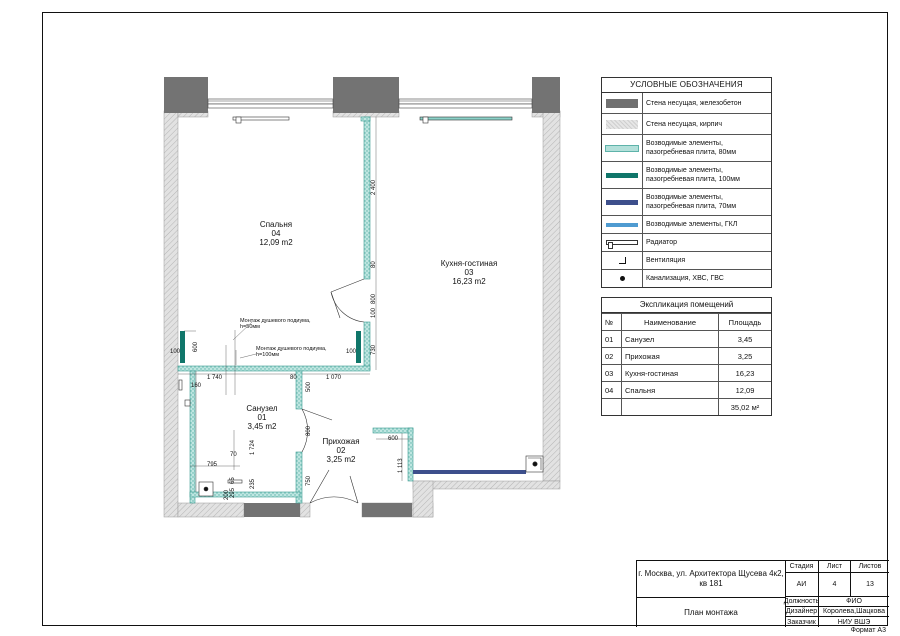 The image size is (900, 636). What do you see at coordinates (802, 567) in the screenshot?
I see `stage-header: Стадия` at bounding box center [802, 567].